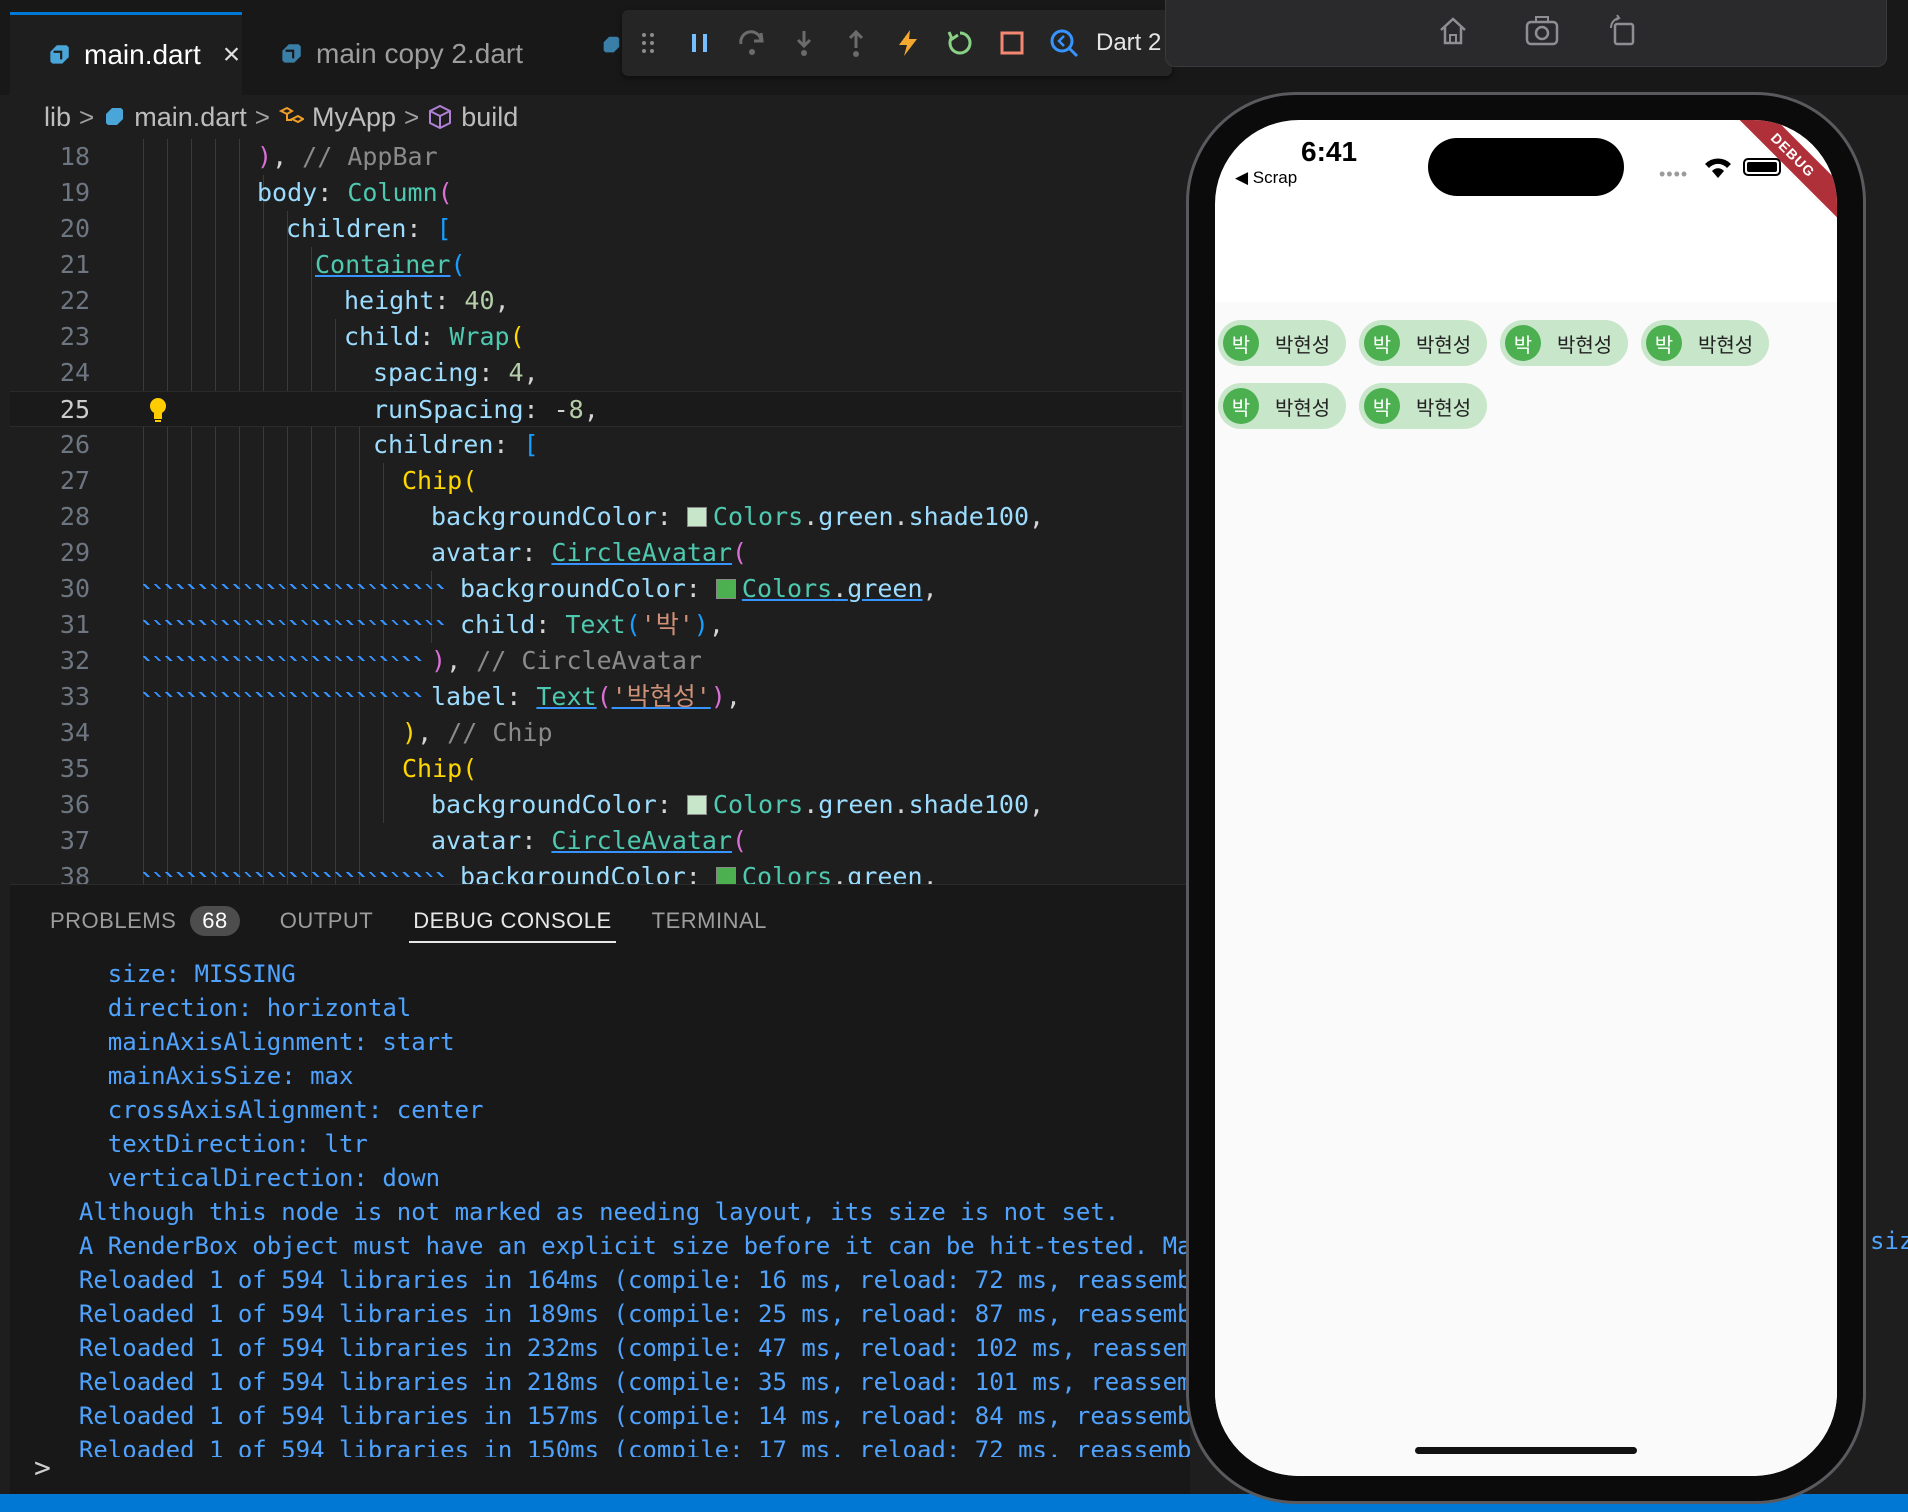  I want to click on line-number: 34, so click(74, 732).